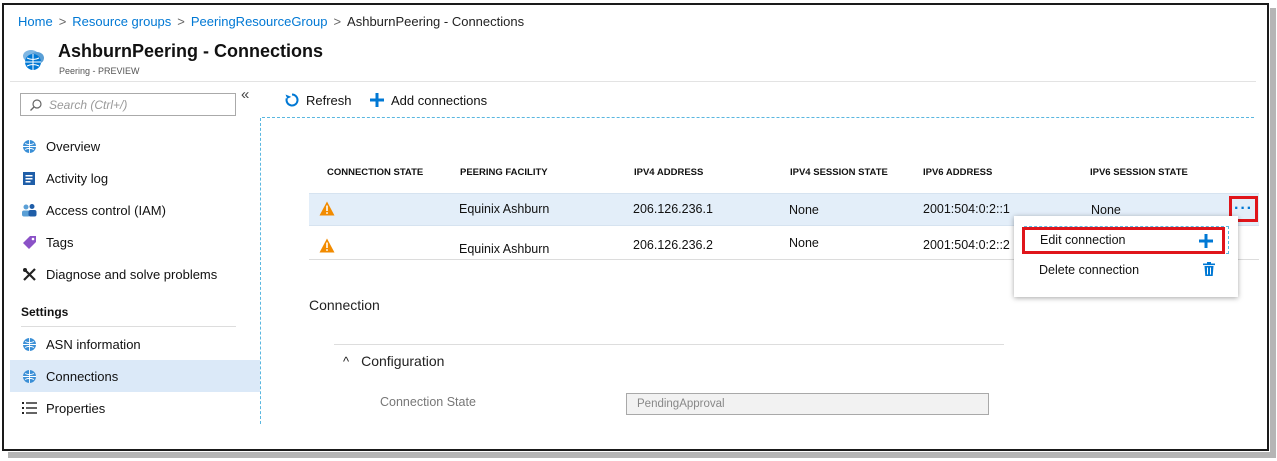  I want to click on chevron-up-icon: ^, so click(346, 361).